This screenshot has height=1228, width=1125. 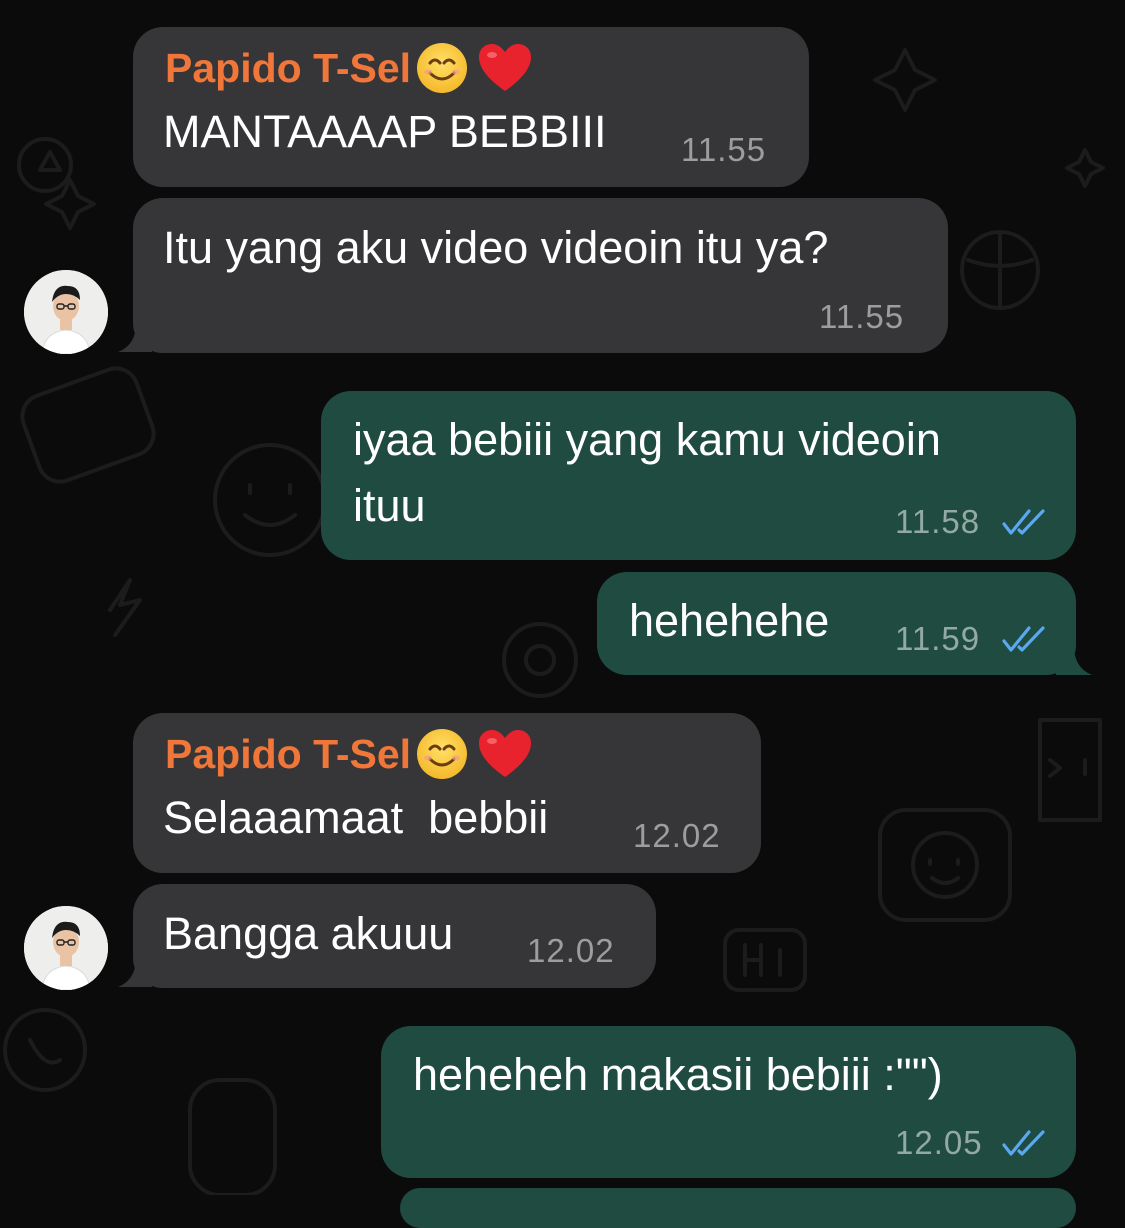 I want to click on message-text: iyaa bebiii yang kamu videoin ituu, so click(x=647, y=472).